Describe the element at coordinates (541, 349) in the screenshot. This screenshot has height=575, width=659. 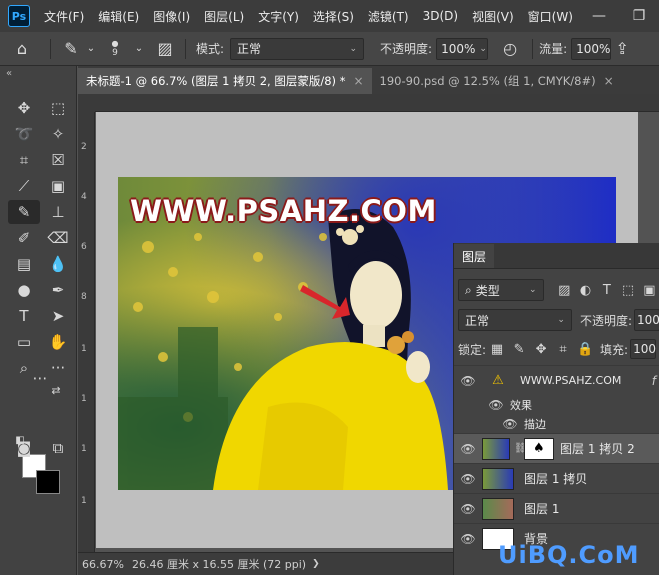
I see `lock-position-icon: ✥` at that location.